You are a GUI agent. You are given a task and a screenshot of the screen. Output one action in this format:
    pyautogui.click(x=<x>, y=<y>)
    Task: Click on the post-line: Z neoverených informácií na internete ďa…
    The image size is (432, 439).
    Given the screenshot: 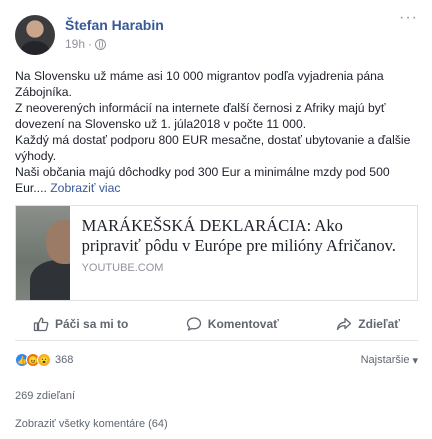 What is the action you would take?
    pyautogui.click(x=200, y=116)
    